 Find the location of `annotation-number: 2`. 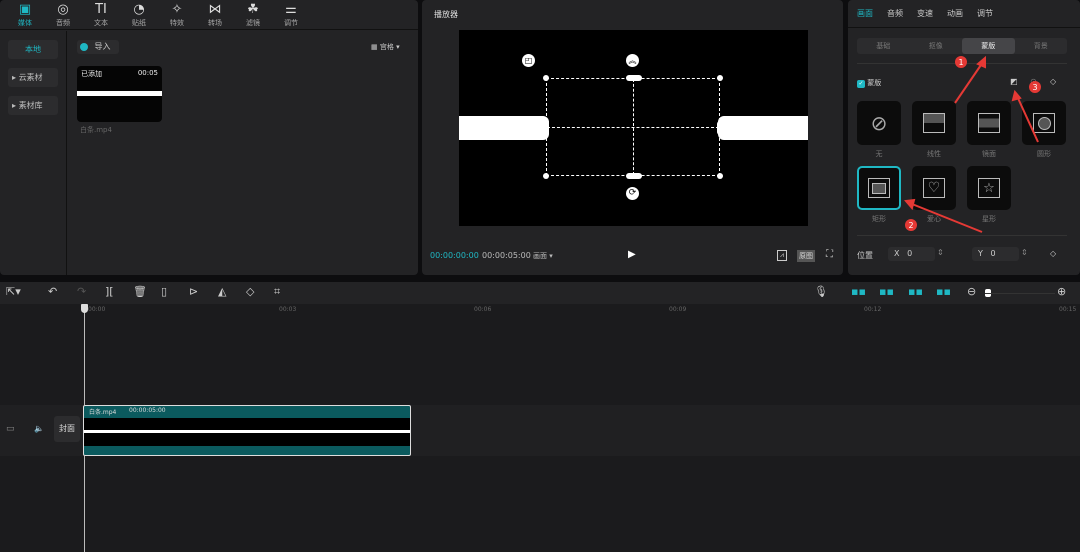

annotation-number: 2 is located at coordinates (910, 225).